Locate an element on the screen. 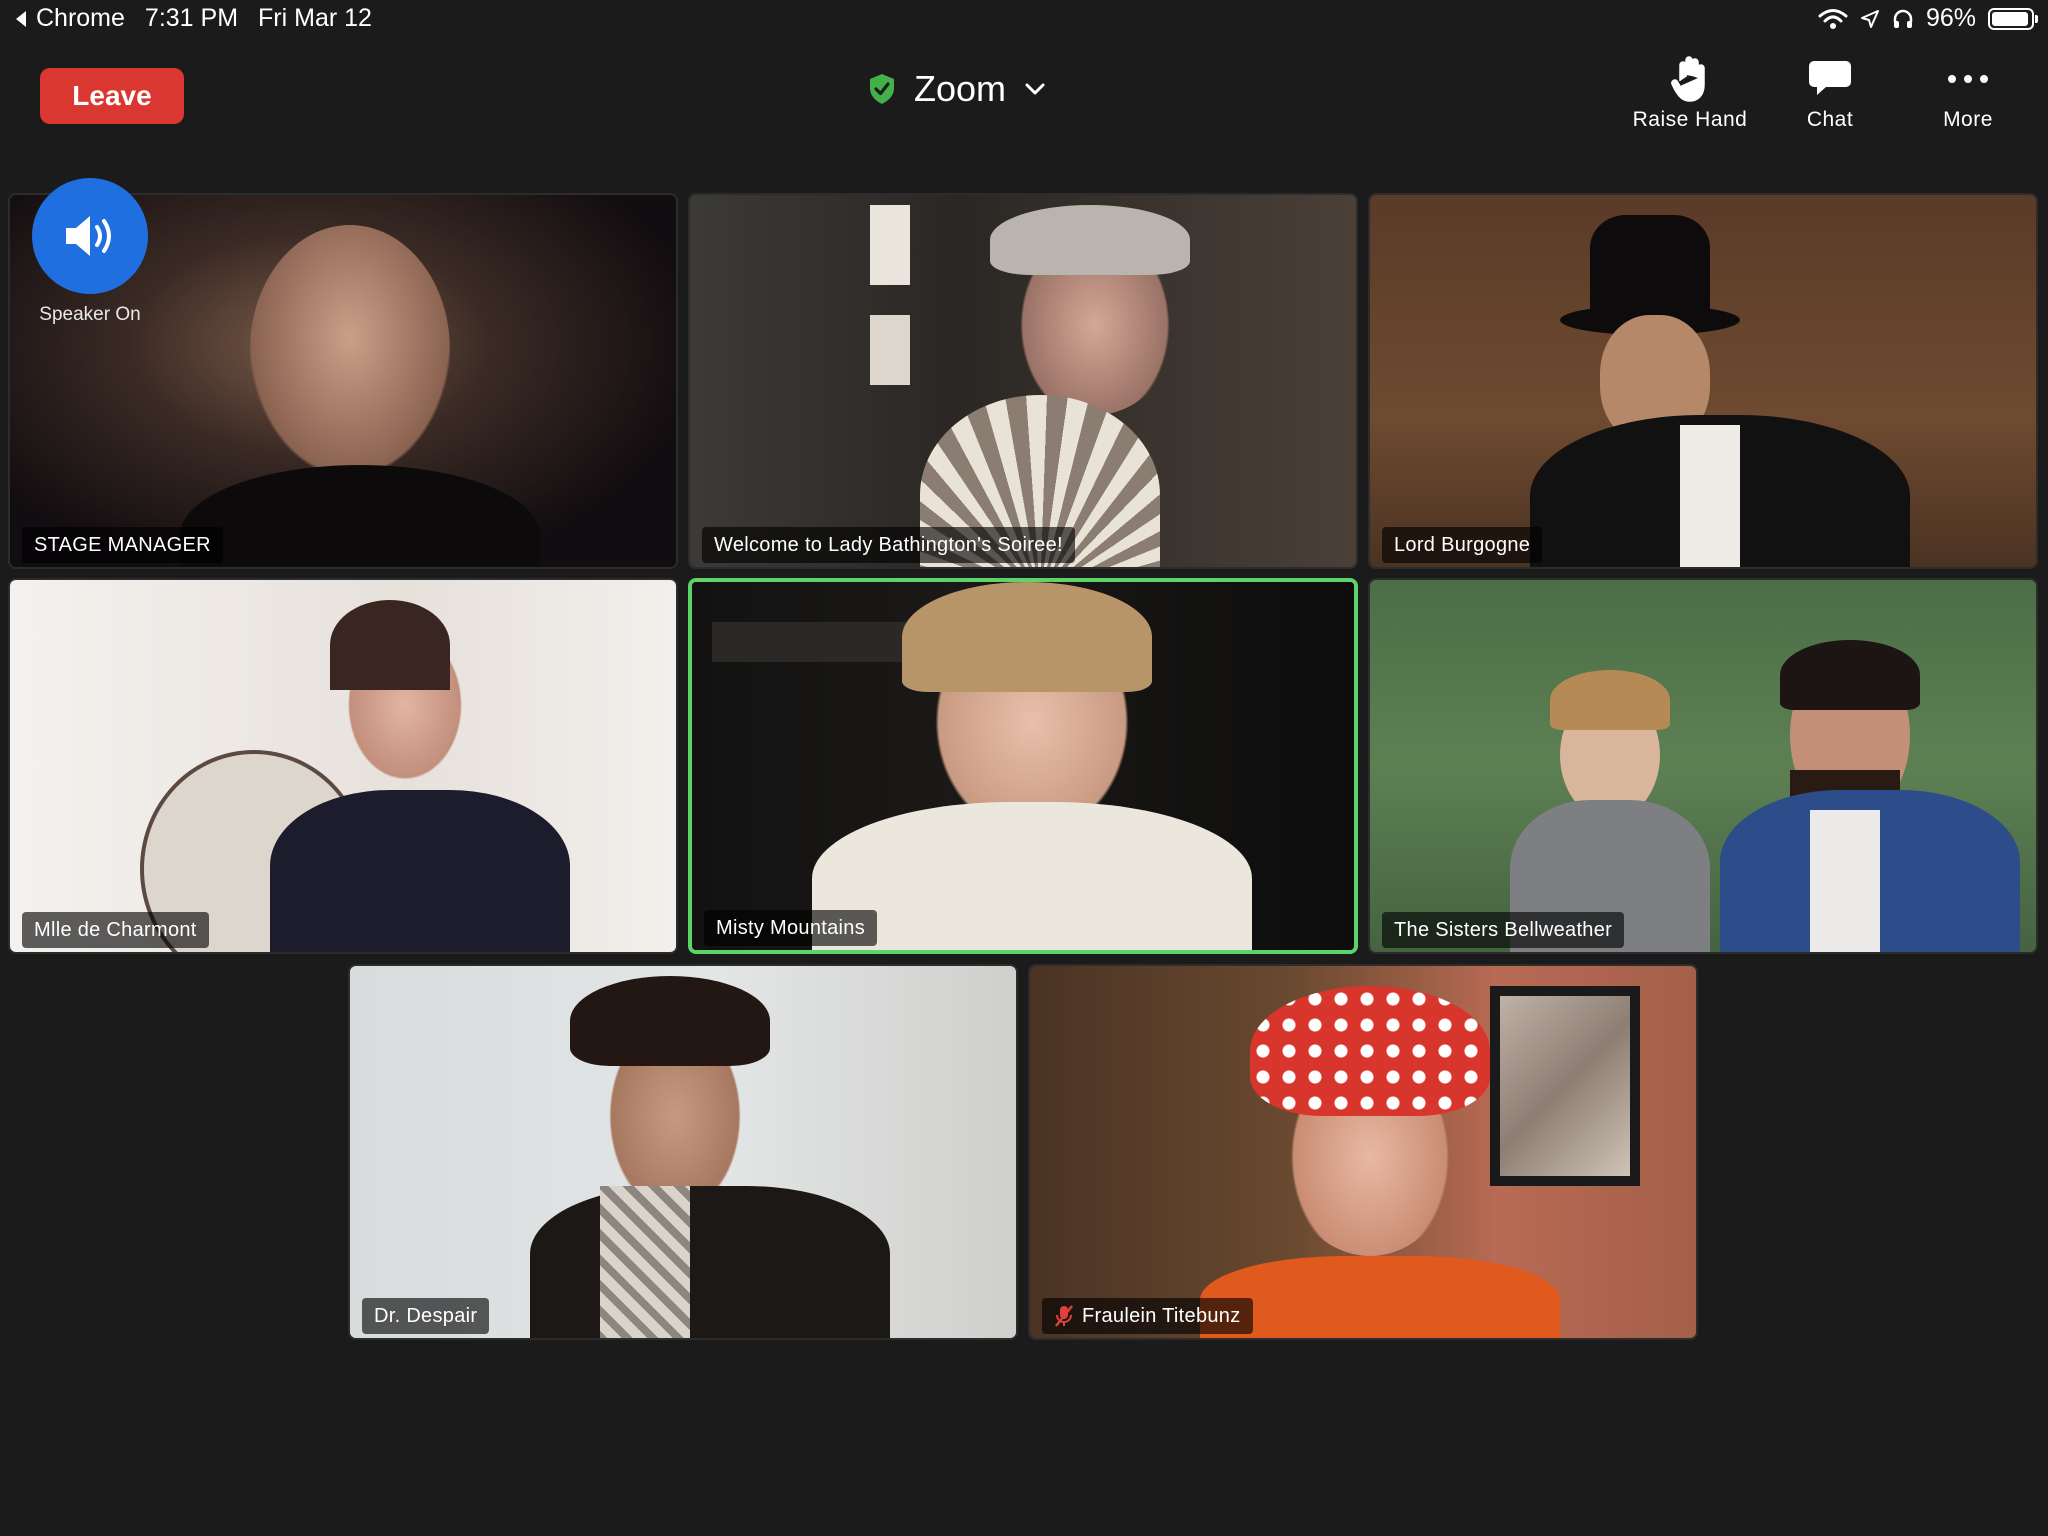  participant-name-tag: Dr. Despair is located at coordinates (426, 1316).